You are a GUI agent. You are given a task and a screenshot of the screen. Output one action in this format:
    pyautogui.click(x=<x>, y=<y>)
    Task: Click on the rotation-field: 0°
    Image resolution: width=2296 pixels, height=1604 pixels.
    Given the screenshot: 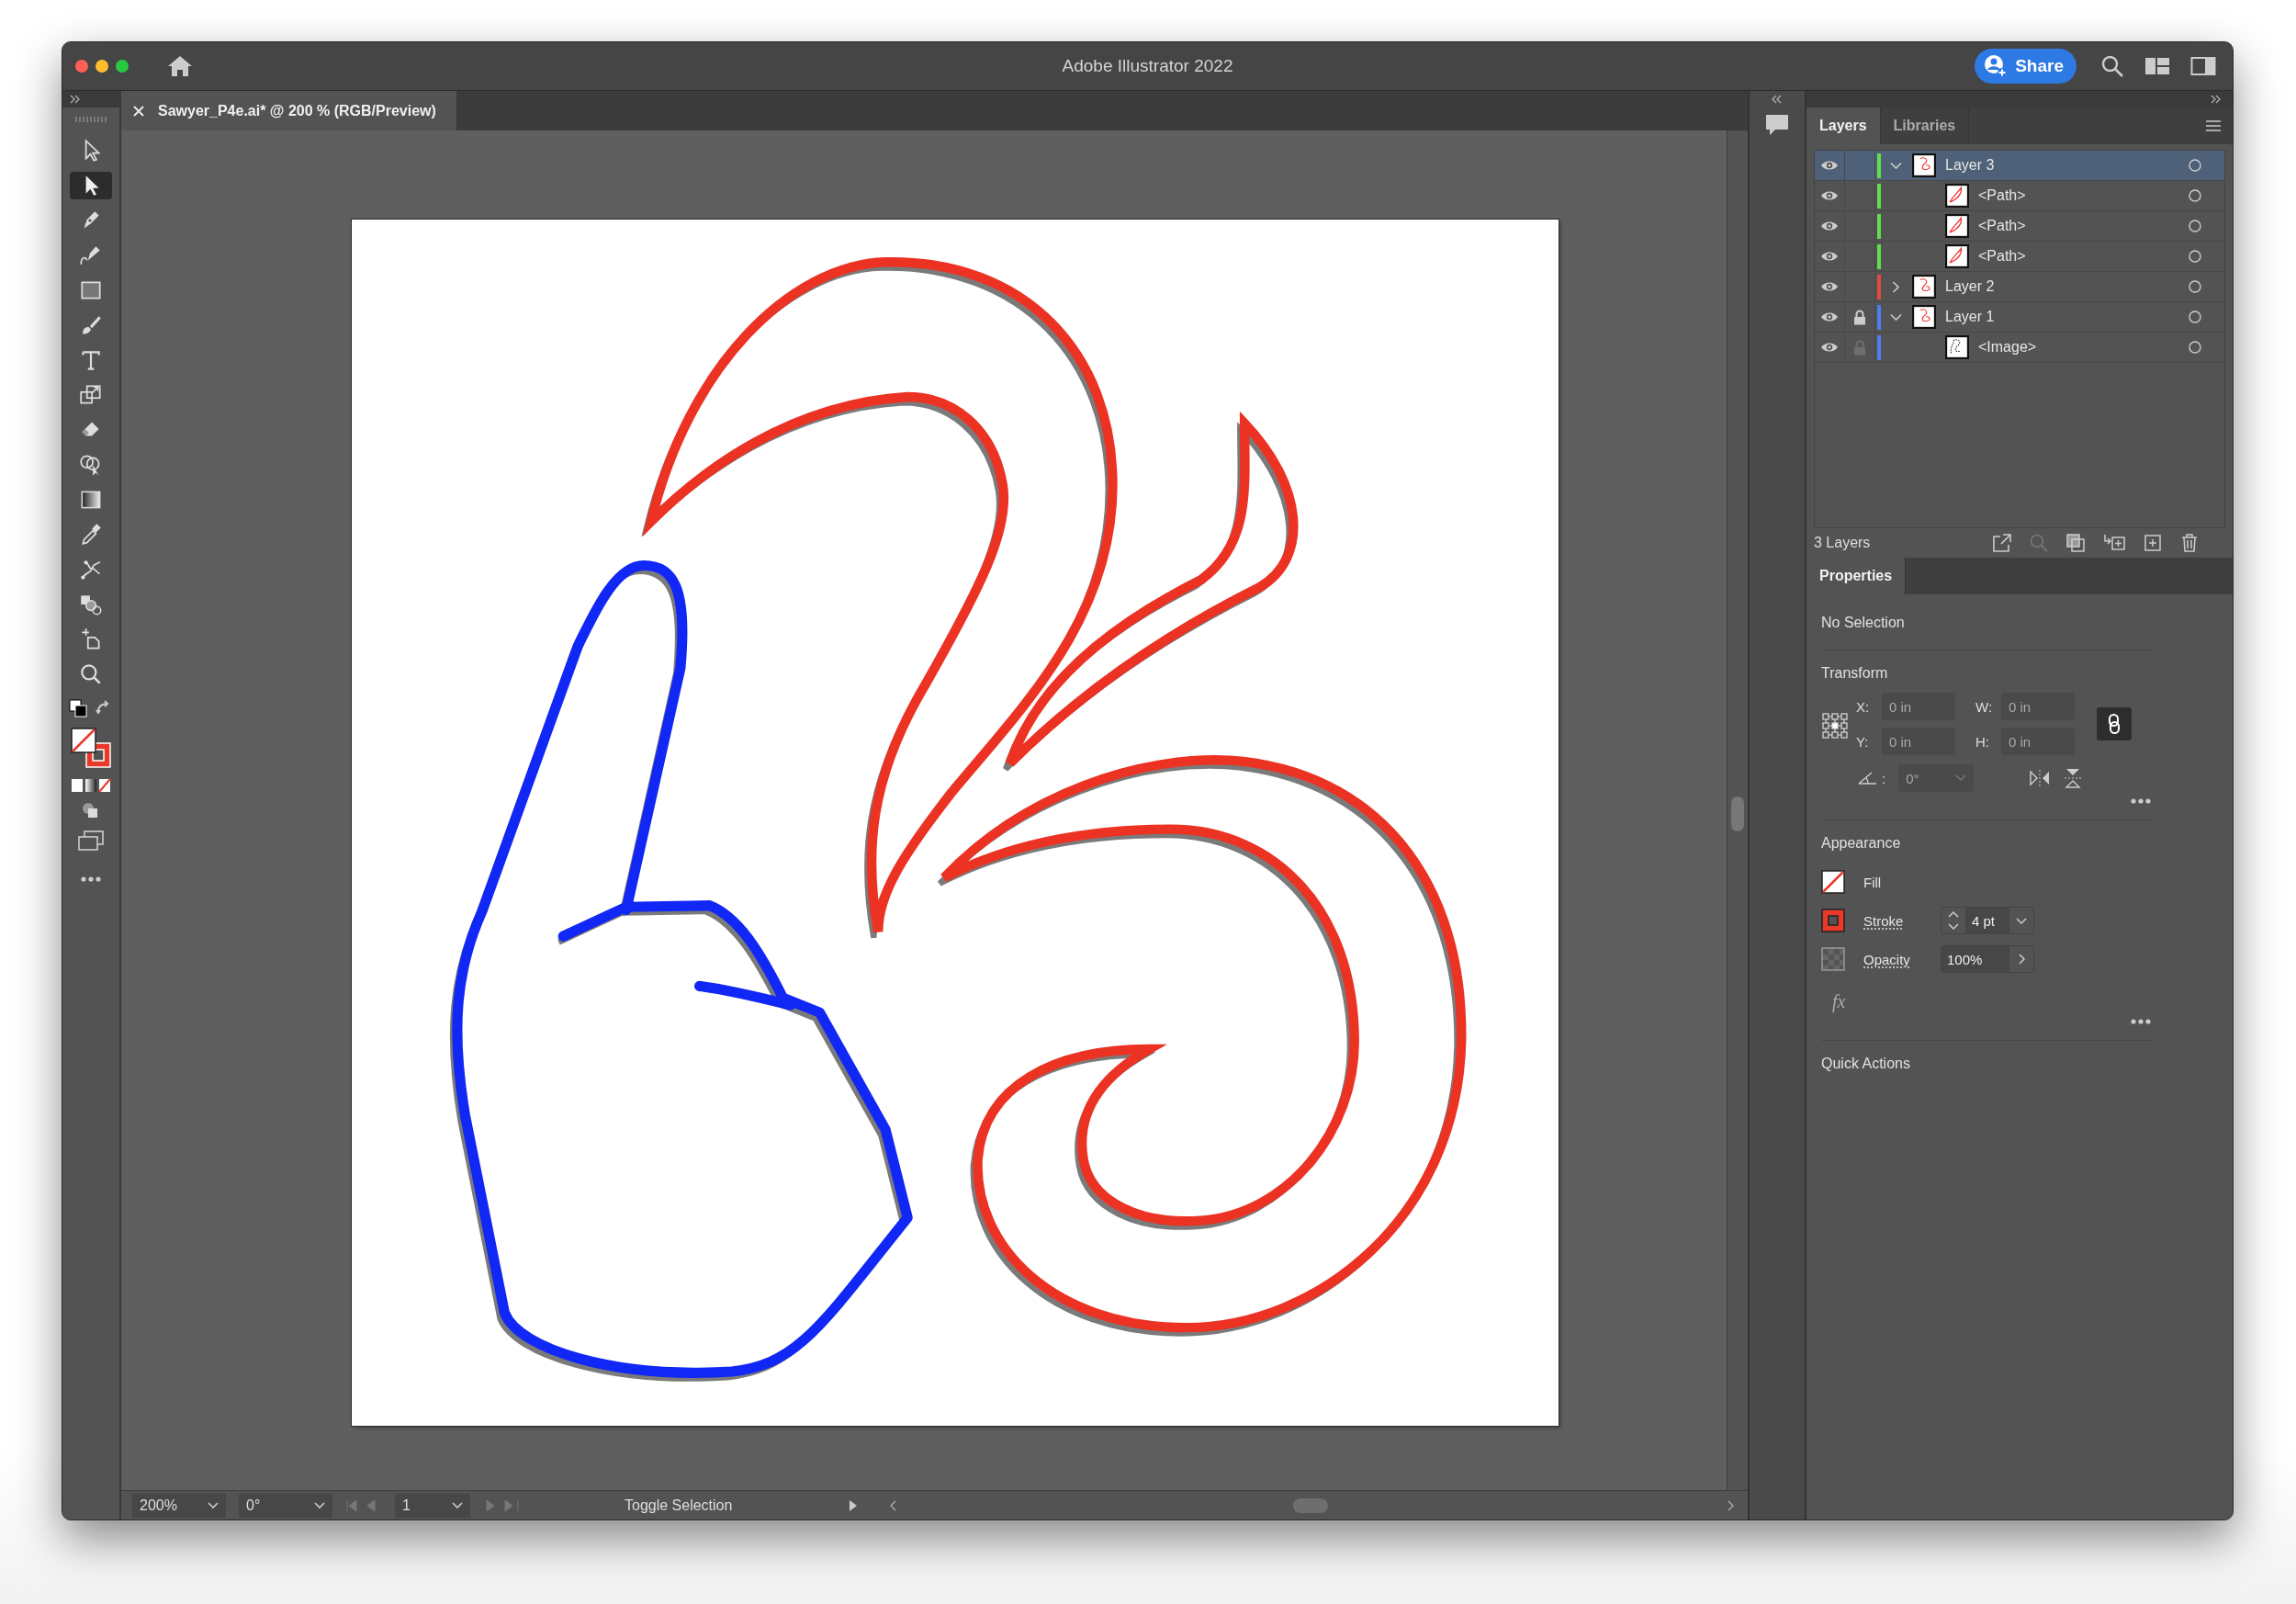 What is the action you would take?
    pyautogui.click(x=286, y=1505)
    